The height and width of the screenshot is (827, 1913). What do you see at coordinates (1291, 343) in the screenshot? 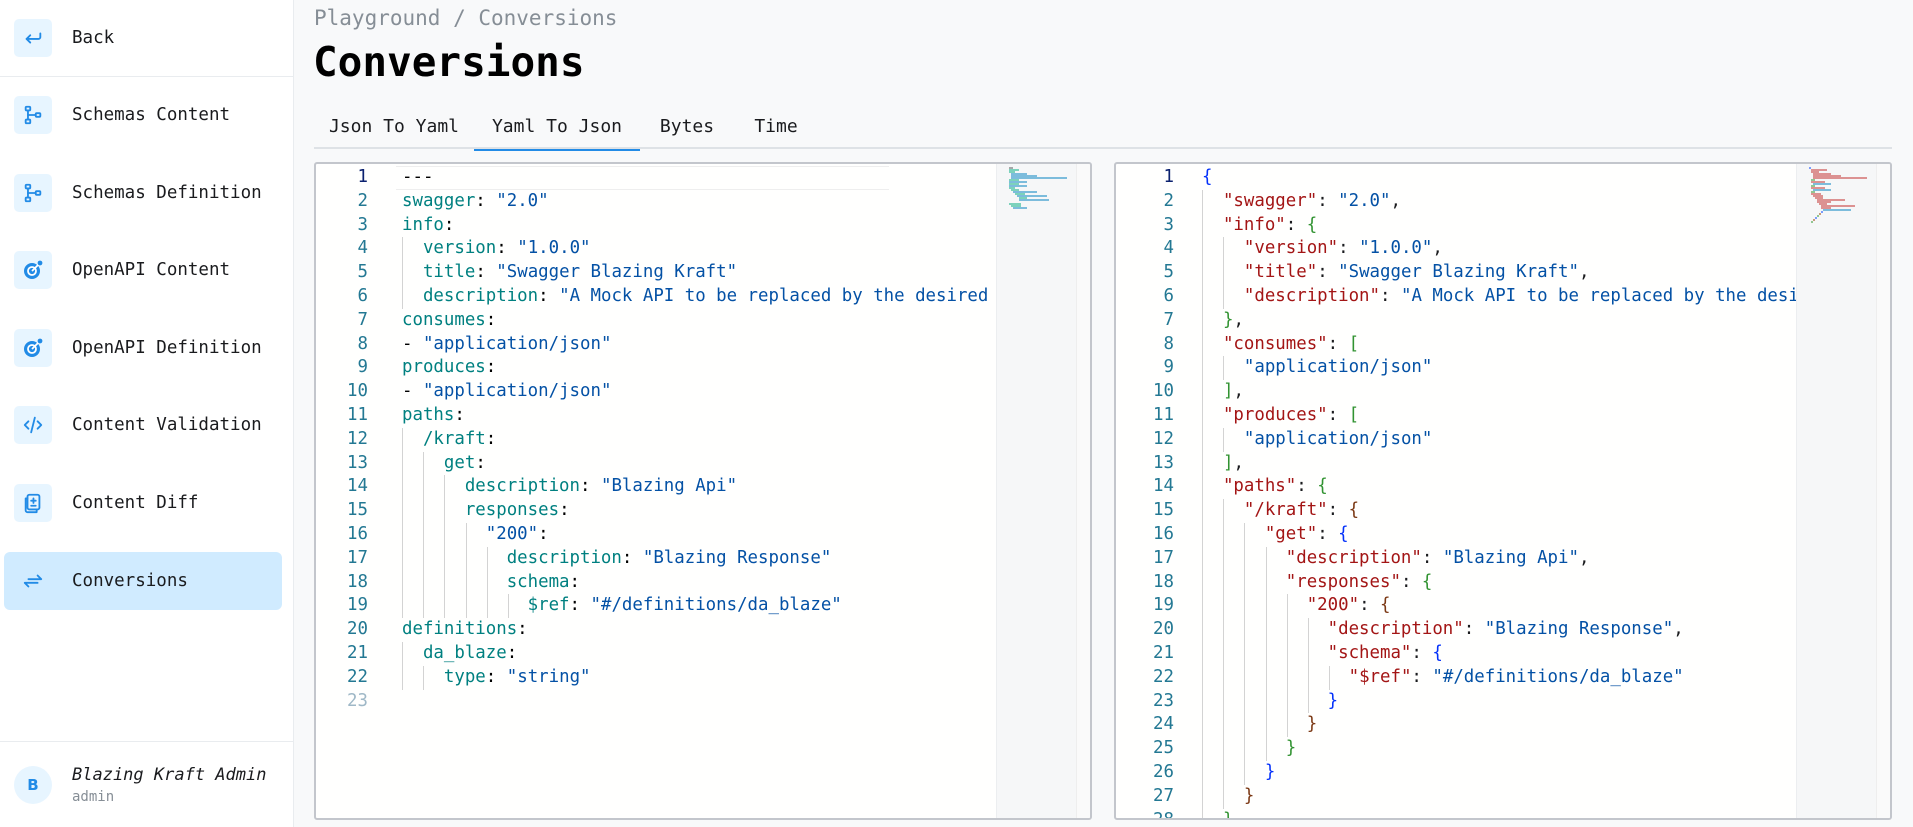
I see `code-line: "consumes": [` at bounding box center [1291, 343].